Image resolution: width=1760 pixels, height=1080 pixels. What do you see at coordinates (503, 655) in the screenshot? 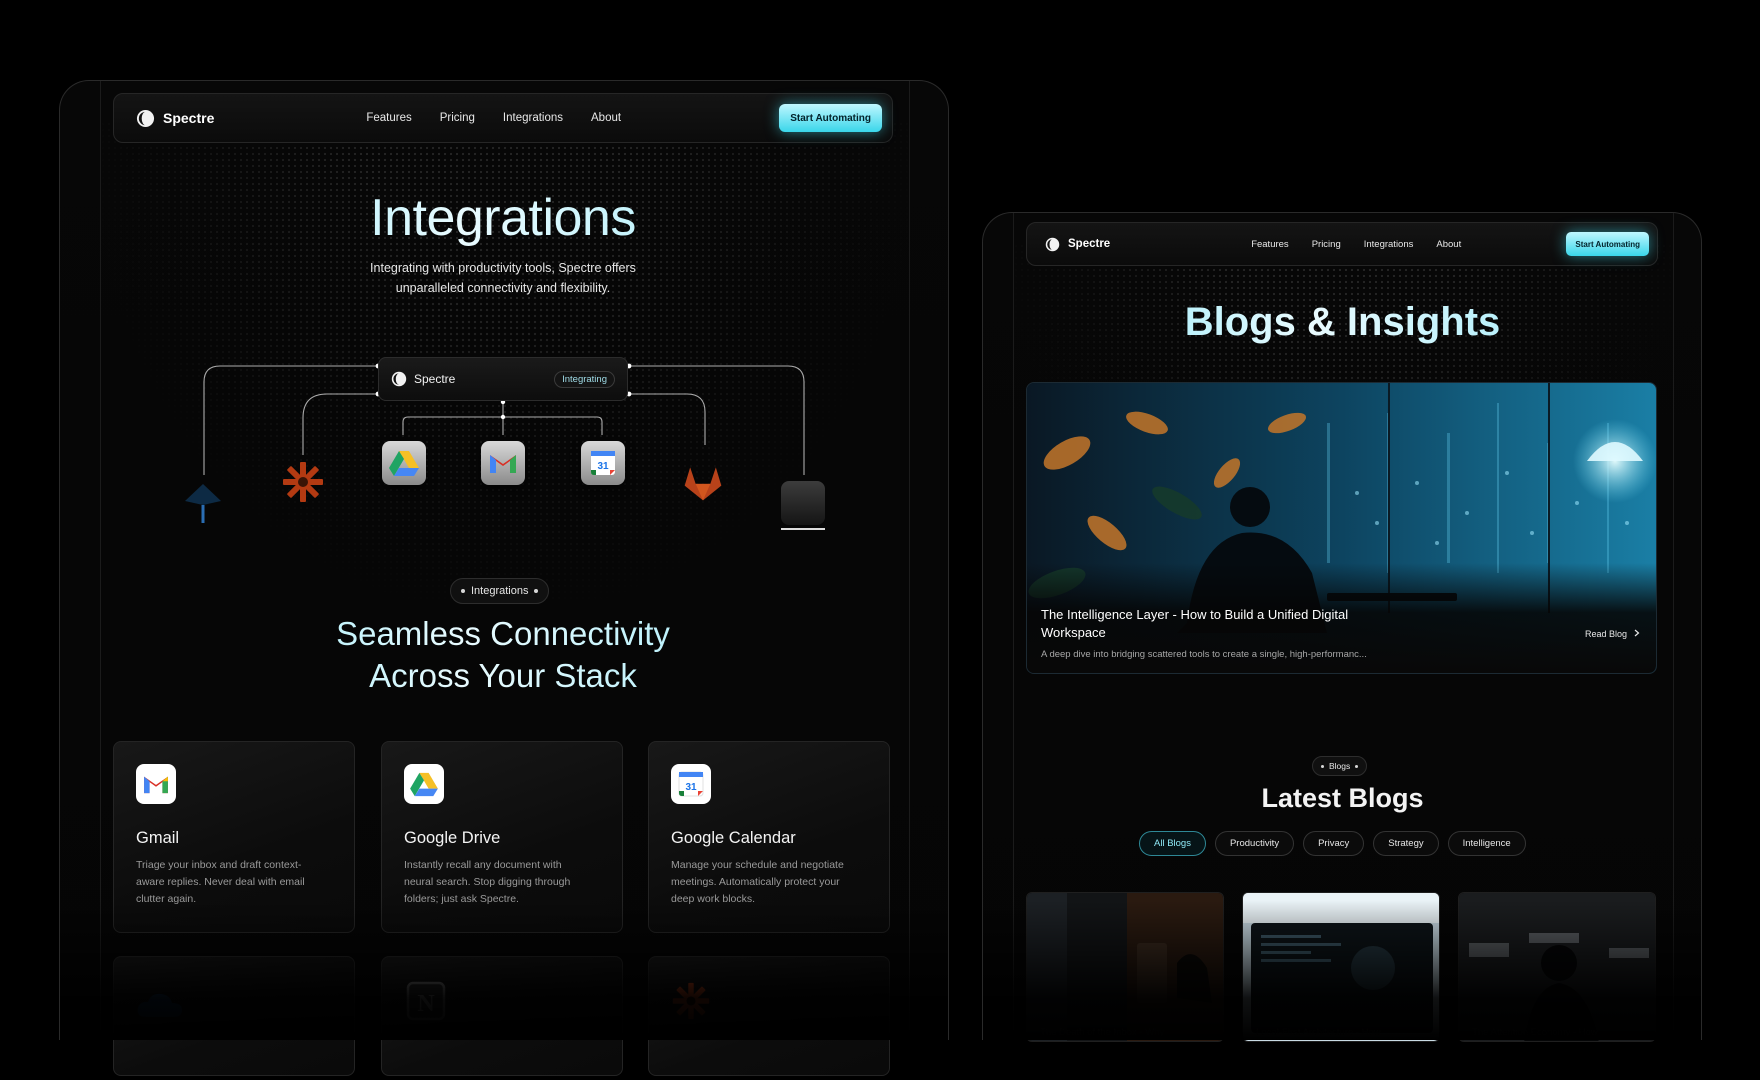
I see `section-title: Seamless Connectivity Across Your Stack` at bounding box center [503, 655].